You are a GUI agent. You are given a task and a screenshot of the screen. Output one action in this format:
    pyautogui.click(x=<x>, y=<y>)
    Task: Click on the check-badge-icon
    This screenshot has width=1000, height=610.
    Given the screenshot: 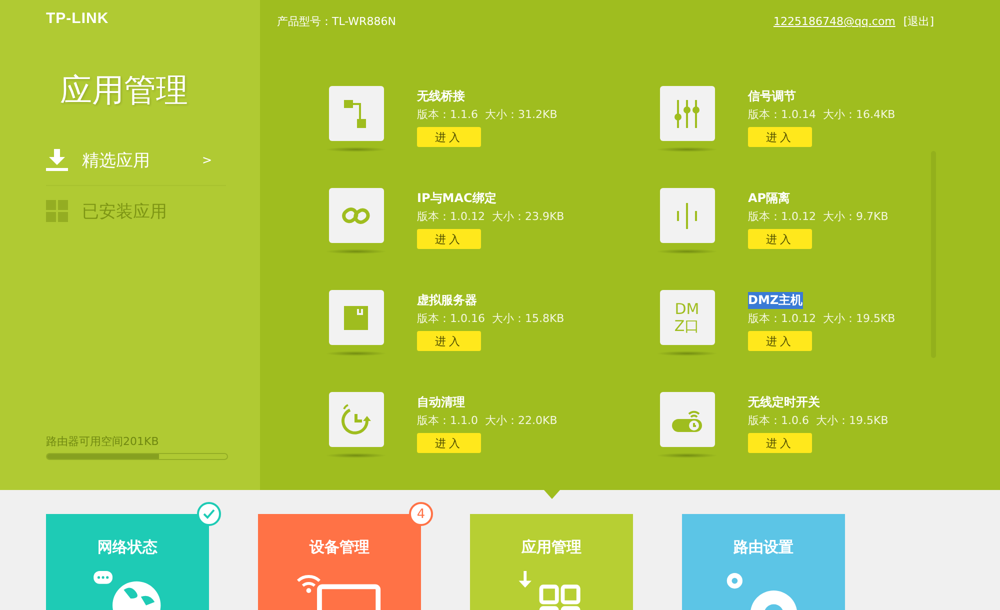 What is the action you would take?
    pyautogui.click(x=209, y=514)
    